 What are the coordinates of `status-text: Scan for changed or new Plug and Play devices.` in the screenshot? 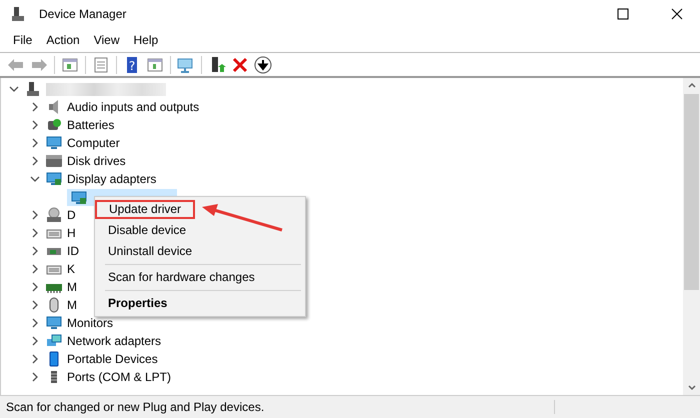 It's located at (277, 407).